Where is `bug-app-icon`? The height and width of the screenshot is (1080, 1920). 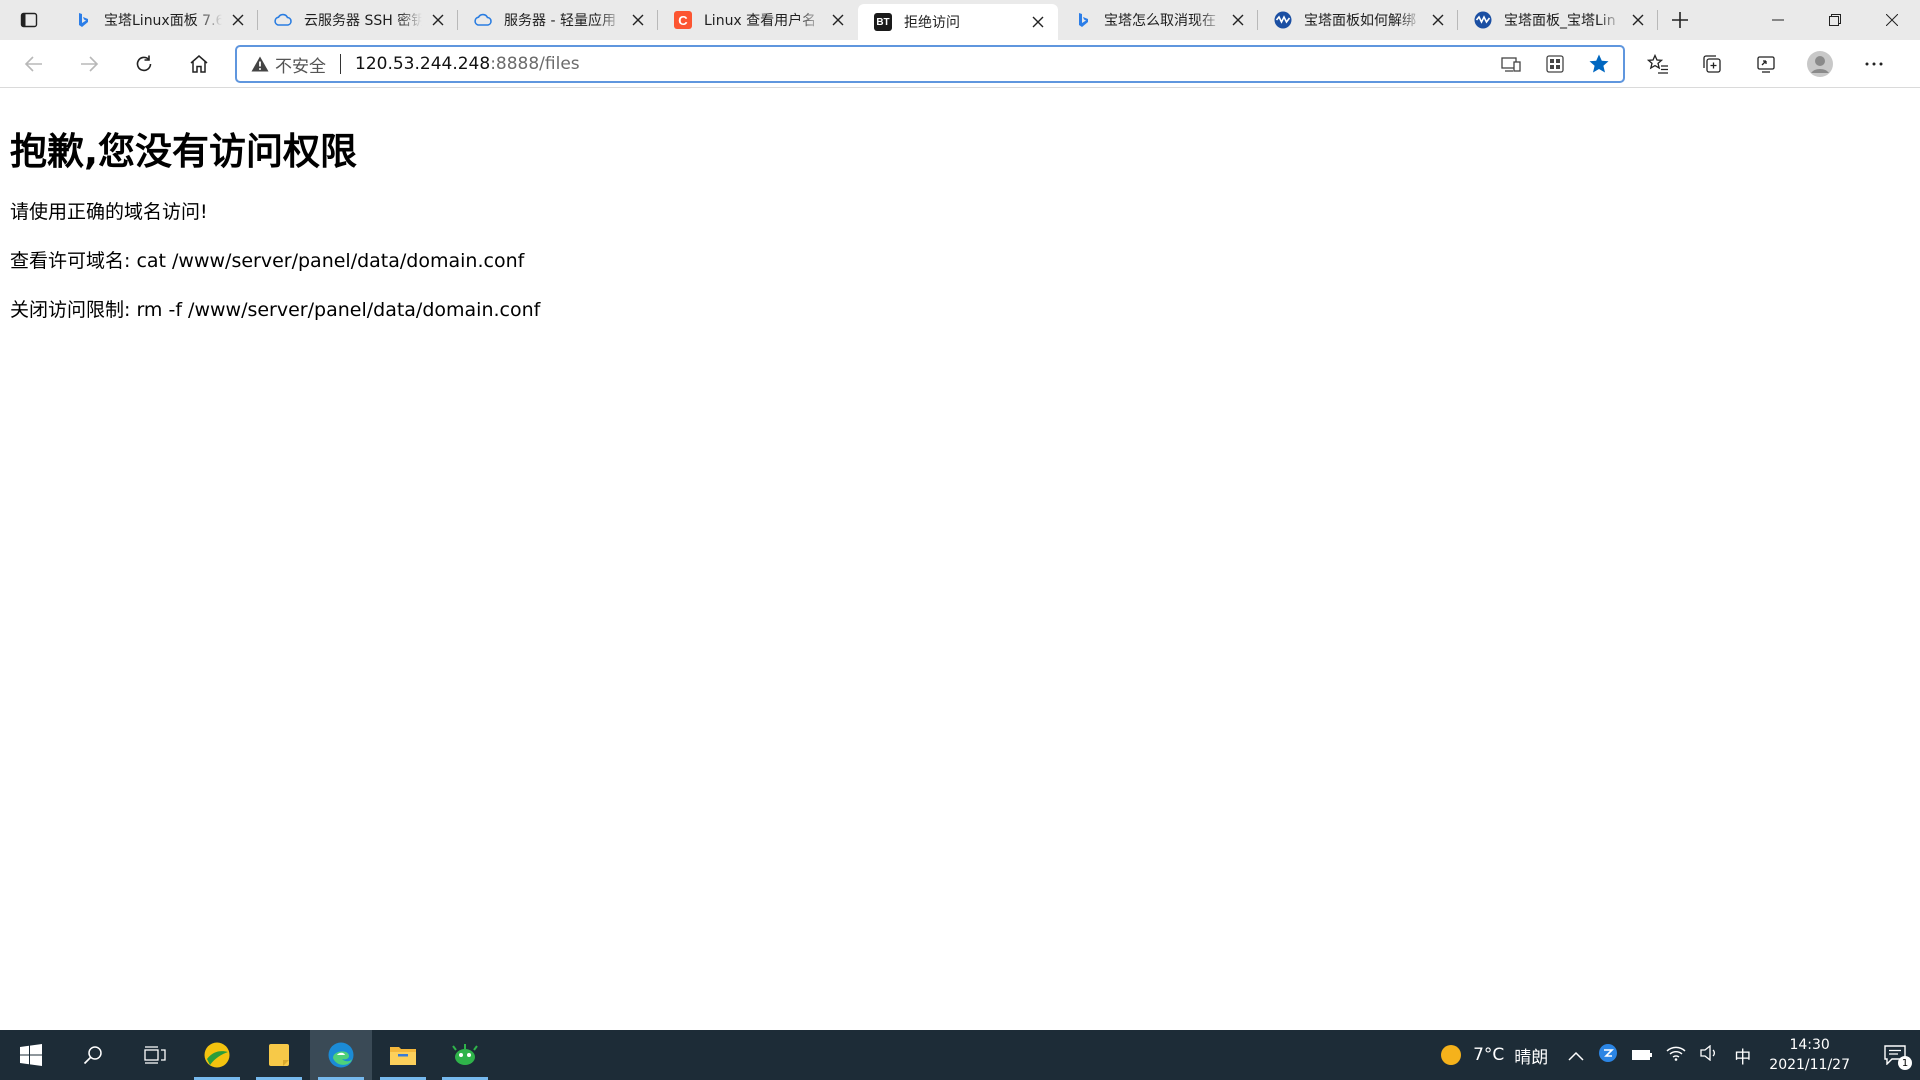
bug-app-icon is located at coordinates (465, 1054).